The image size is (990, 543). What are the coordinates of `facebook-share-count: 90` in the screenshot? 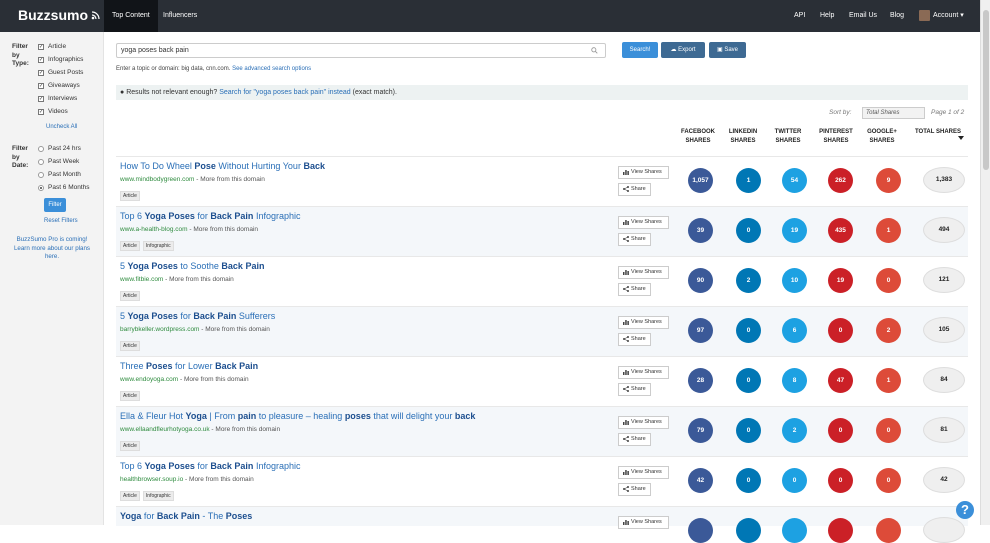 It's located at (700, 280).